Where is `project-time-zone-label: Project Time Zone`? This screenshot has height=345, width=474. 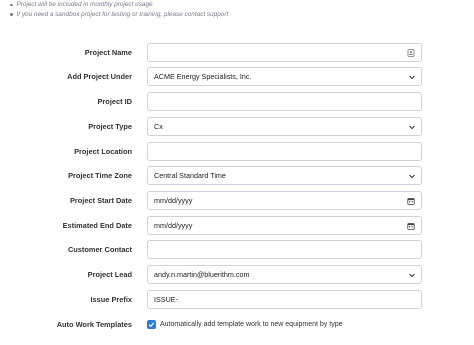 project-time-zone-label: Project Time Zone is located at coordinates (100, 175).